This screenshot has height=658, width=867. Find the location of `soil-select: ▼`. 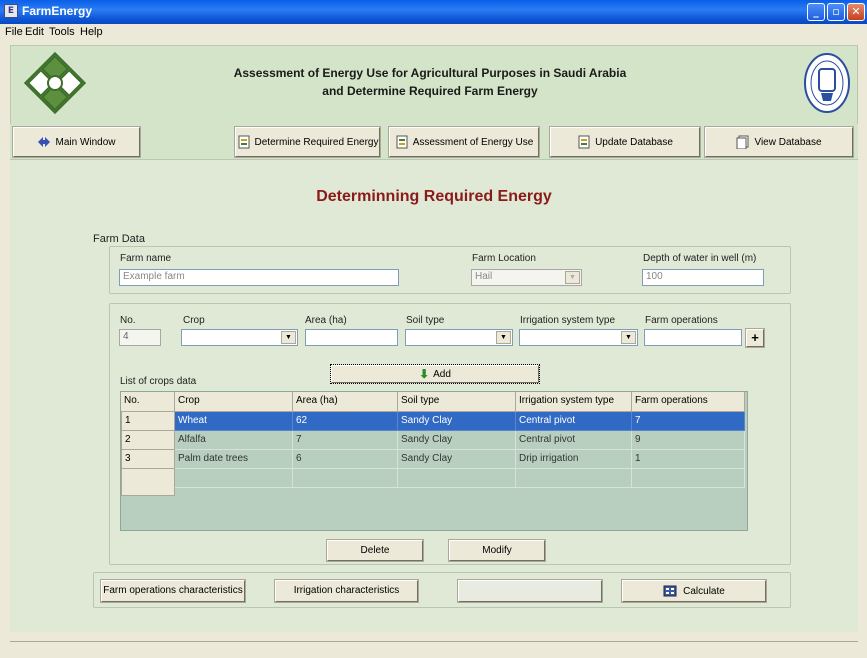

soil-select: ▼ is located at coordinates (459, 337).